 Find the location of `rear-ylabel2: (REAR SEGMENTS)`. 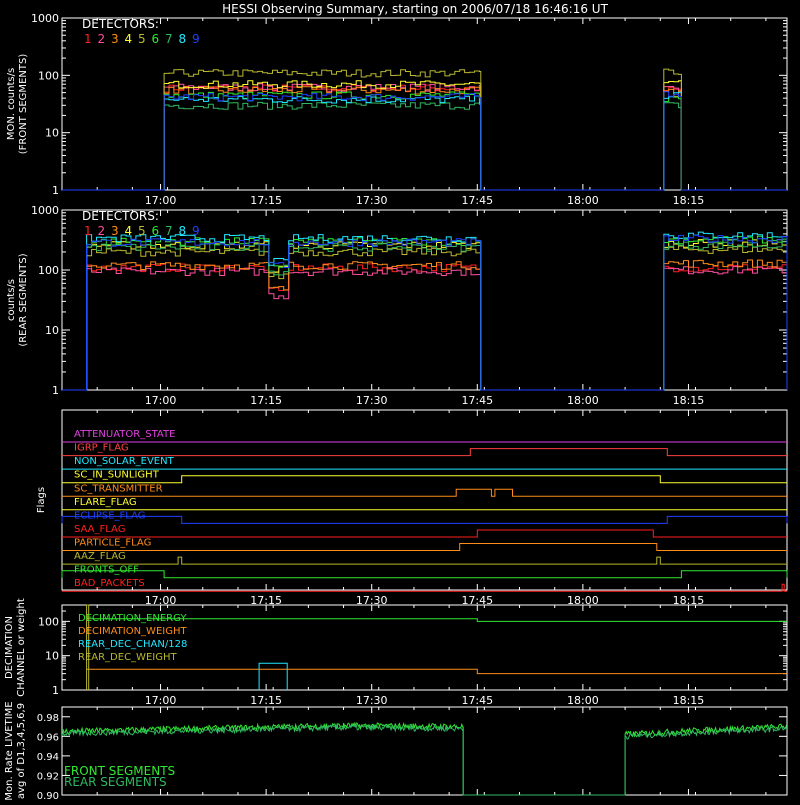

rear-ylabel2: (REAR SEGMENTS) is located at coordinates (23, 299).